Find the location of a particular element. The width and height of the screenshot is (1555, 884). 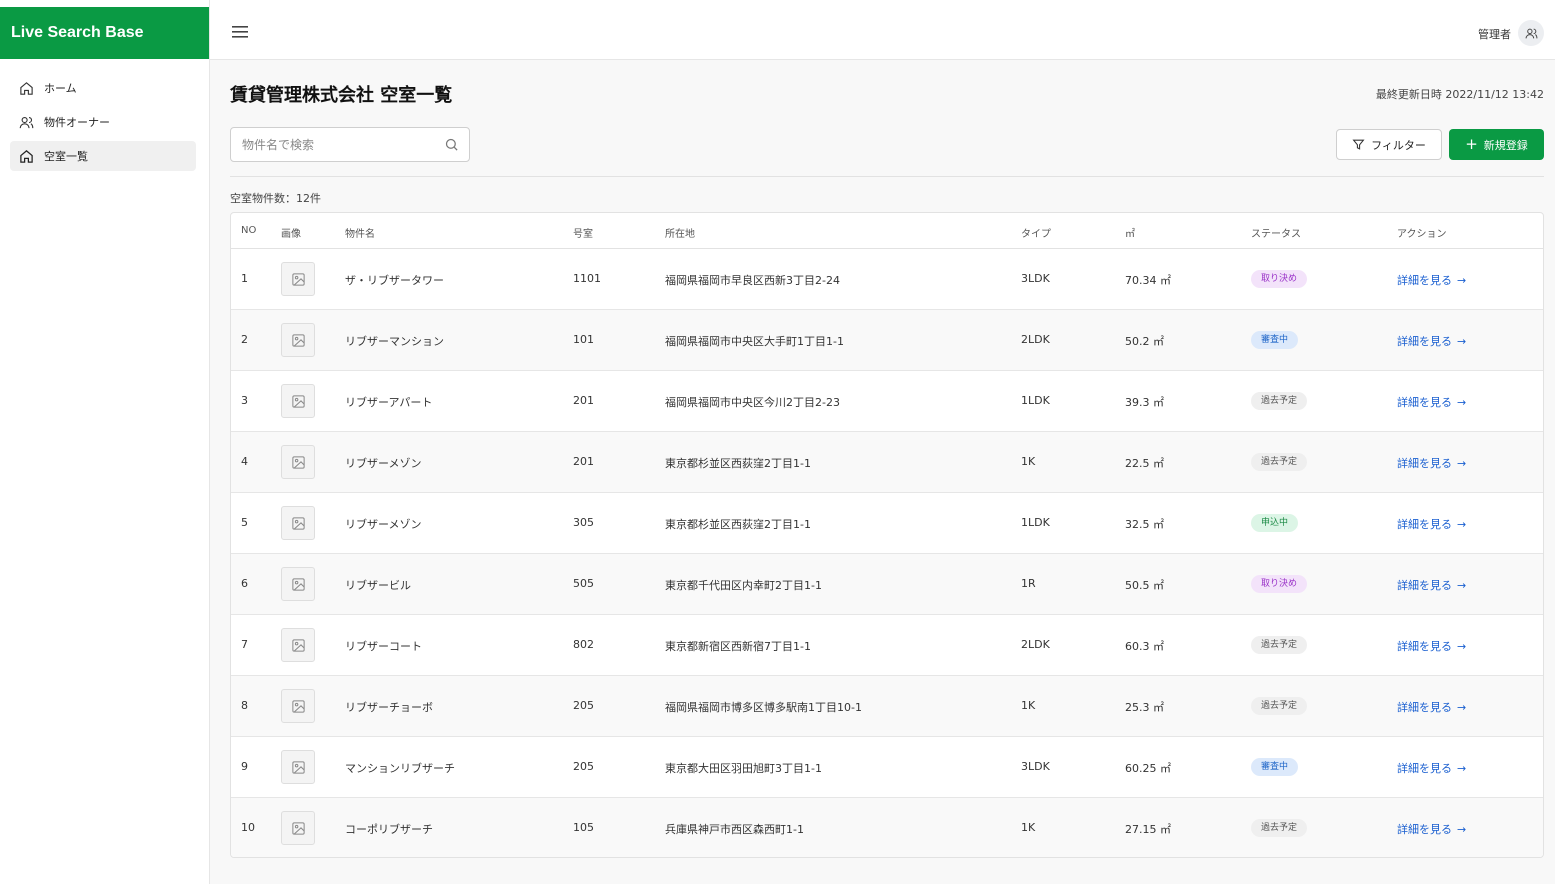

header-status: ステータス is located at coordinates (1276, 232).